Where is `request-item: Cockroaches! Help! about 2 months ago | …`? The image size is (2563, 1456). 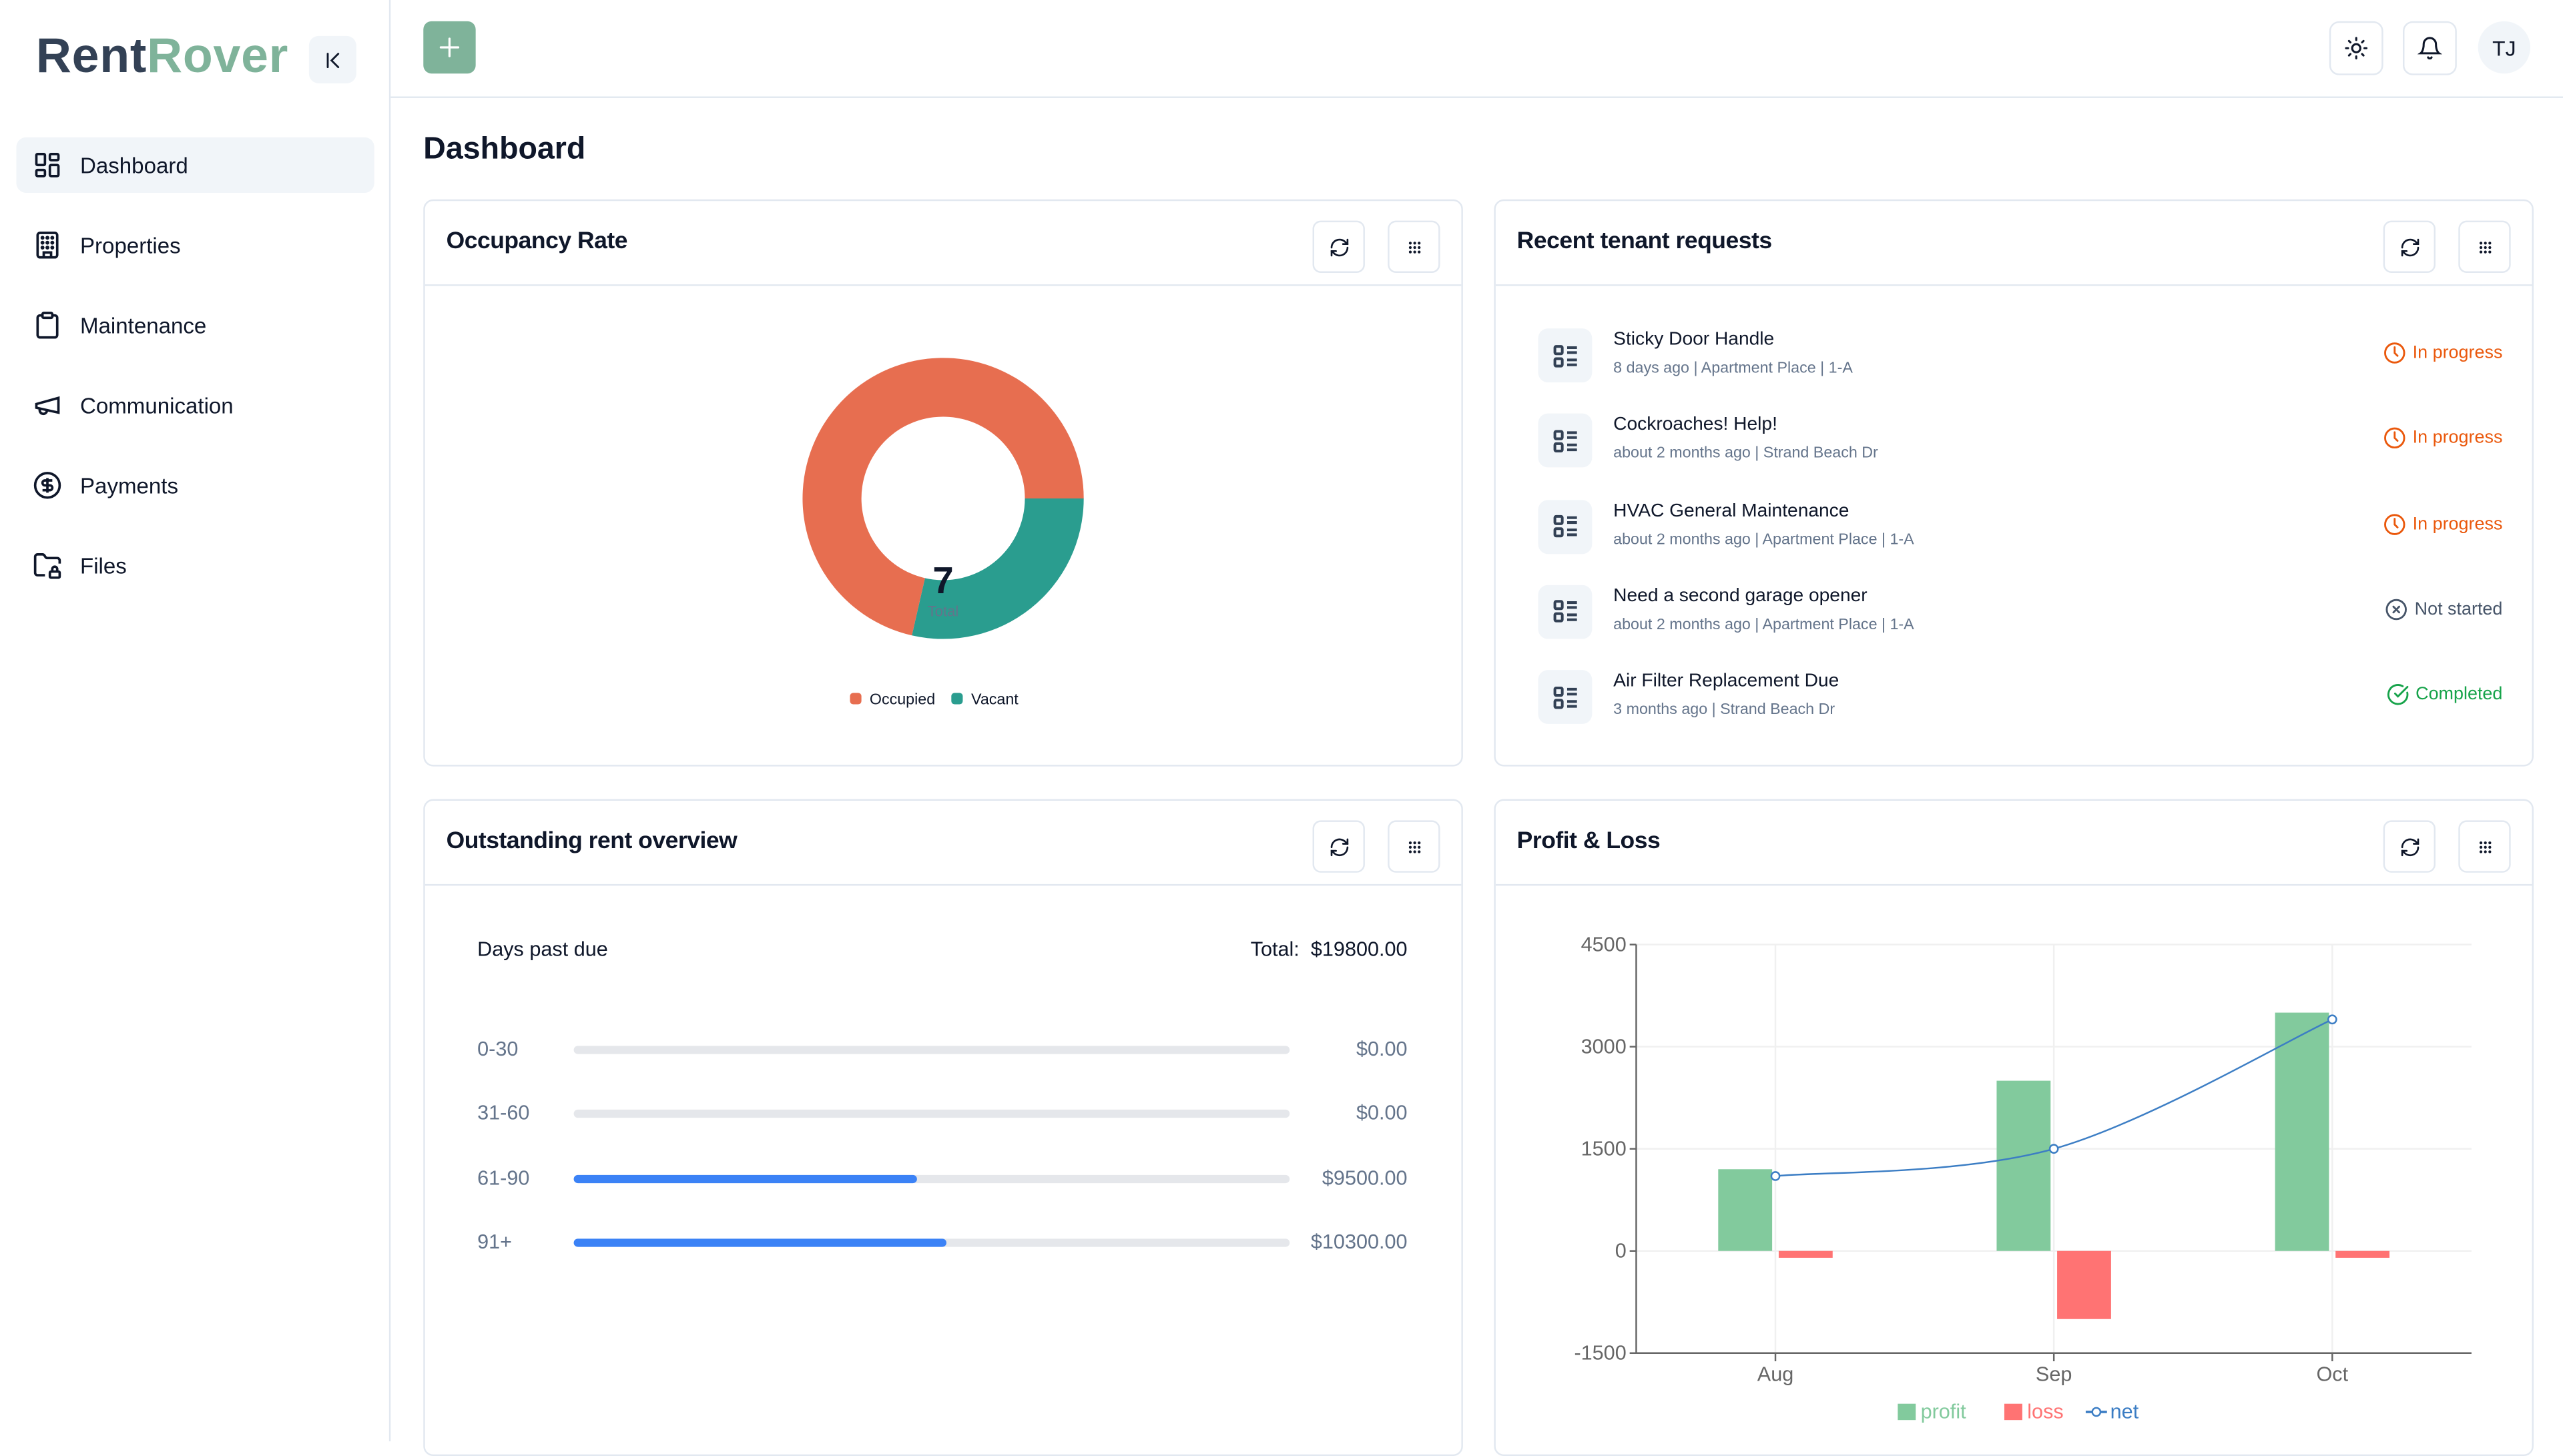
request-item: Cockroaches! Help! about 2 months ago | … is located at coordinates (2020, 447).